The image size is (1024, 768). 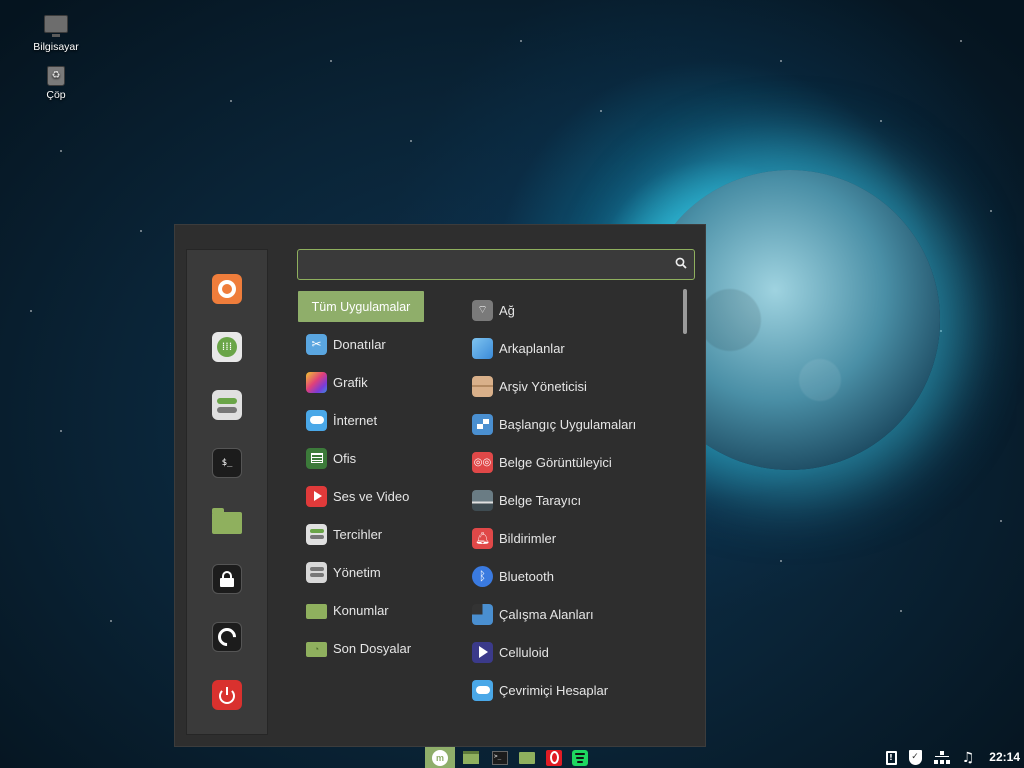 What do you see at coordinates (915, 757) in the screenshot?
I see `tray-update-manager: ✓` at bounding box center [915, 757].